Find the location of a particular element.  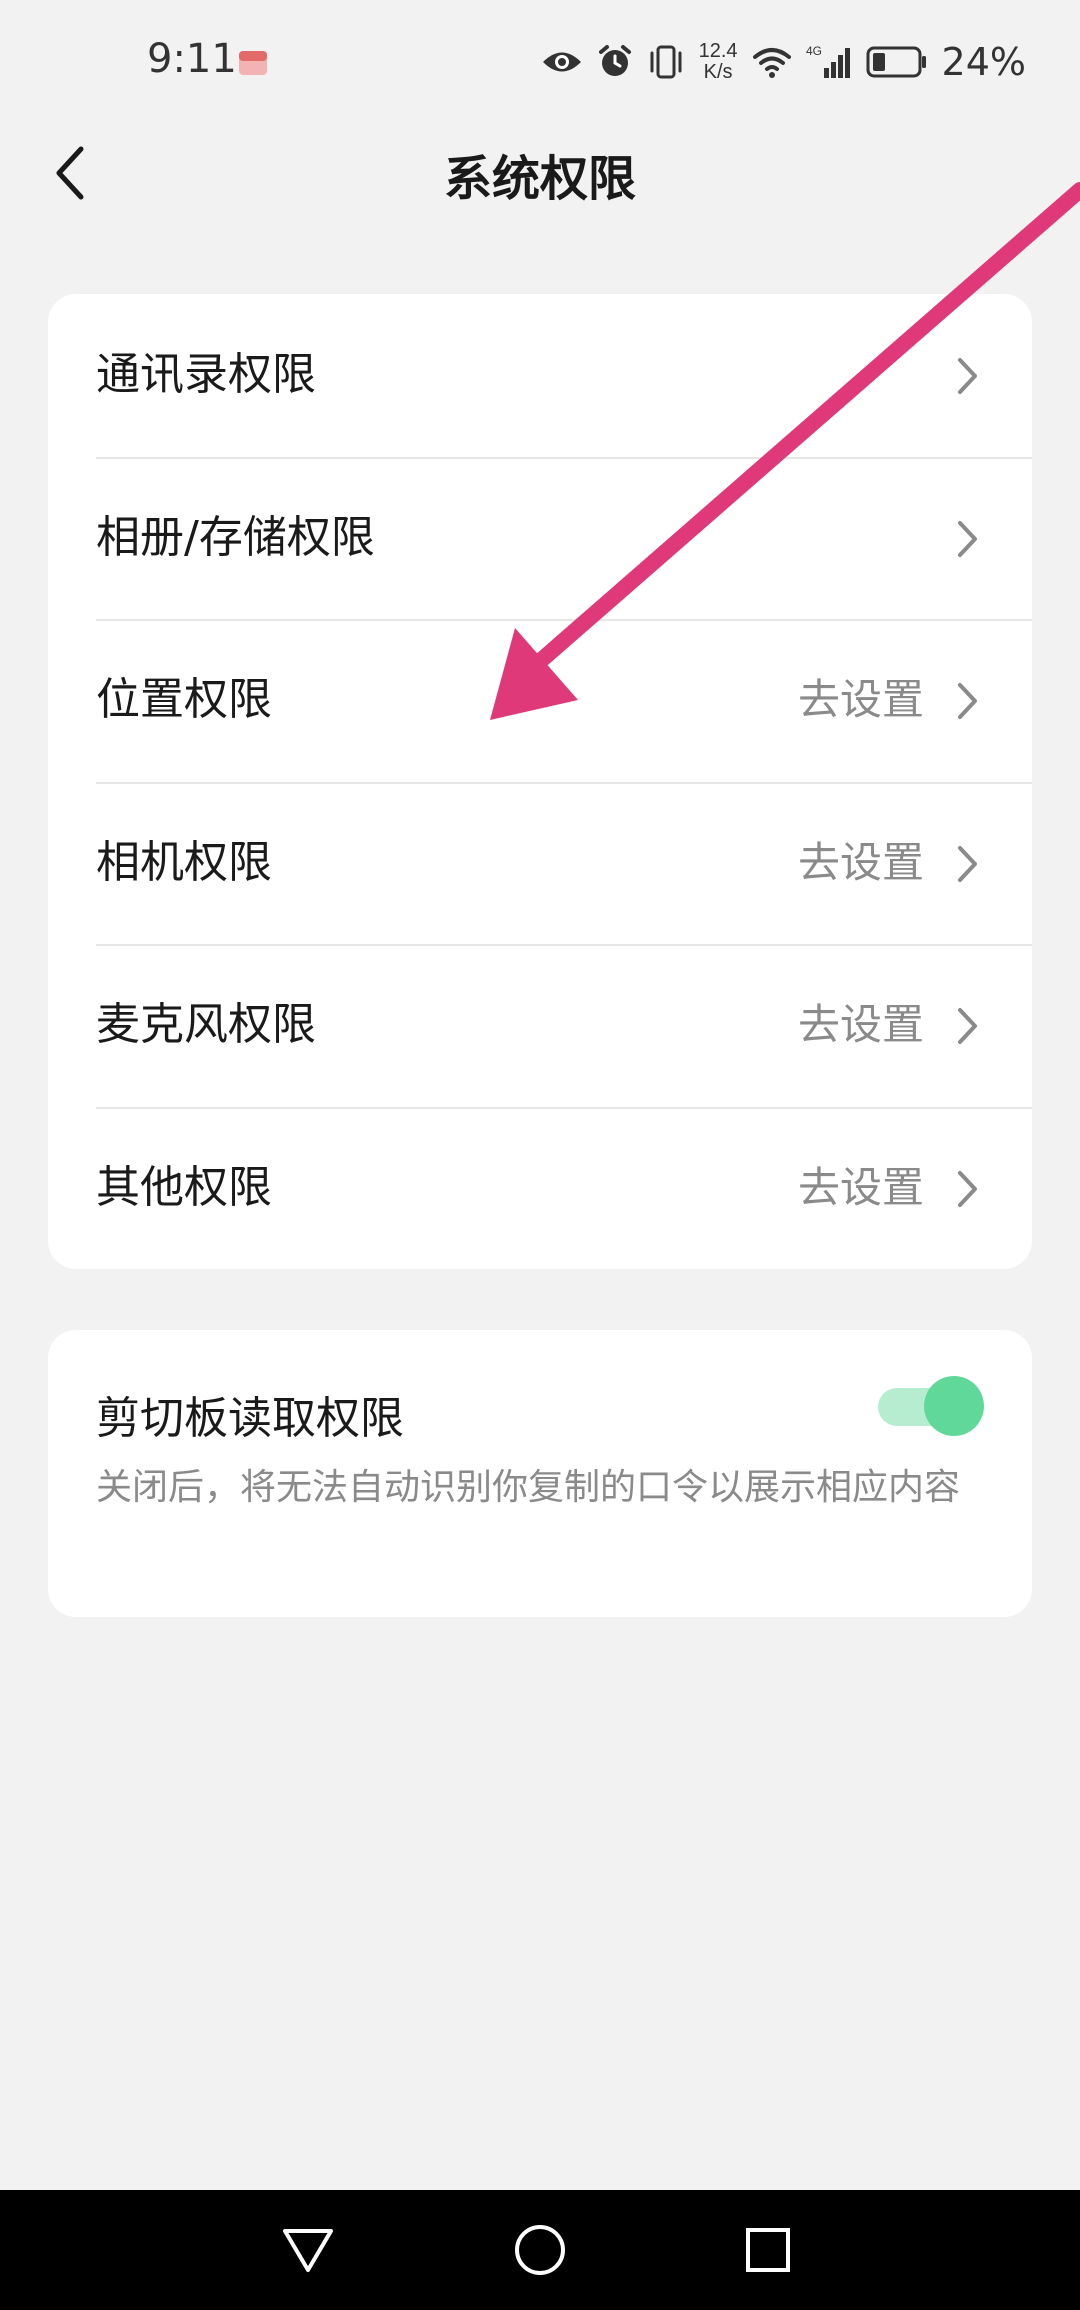

app-header: 系统权限 is located at coordinates (540, 175).